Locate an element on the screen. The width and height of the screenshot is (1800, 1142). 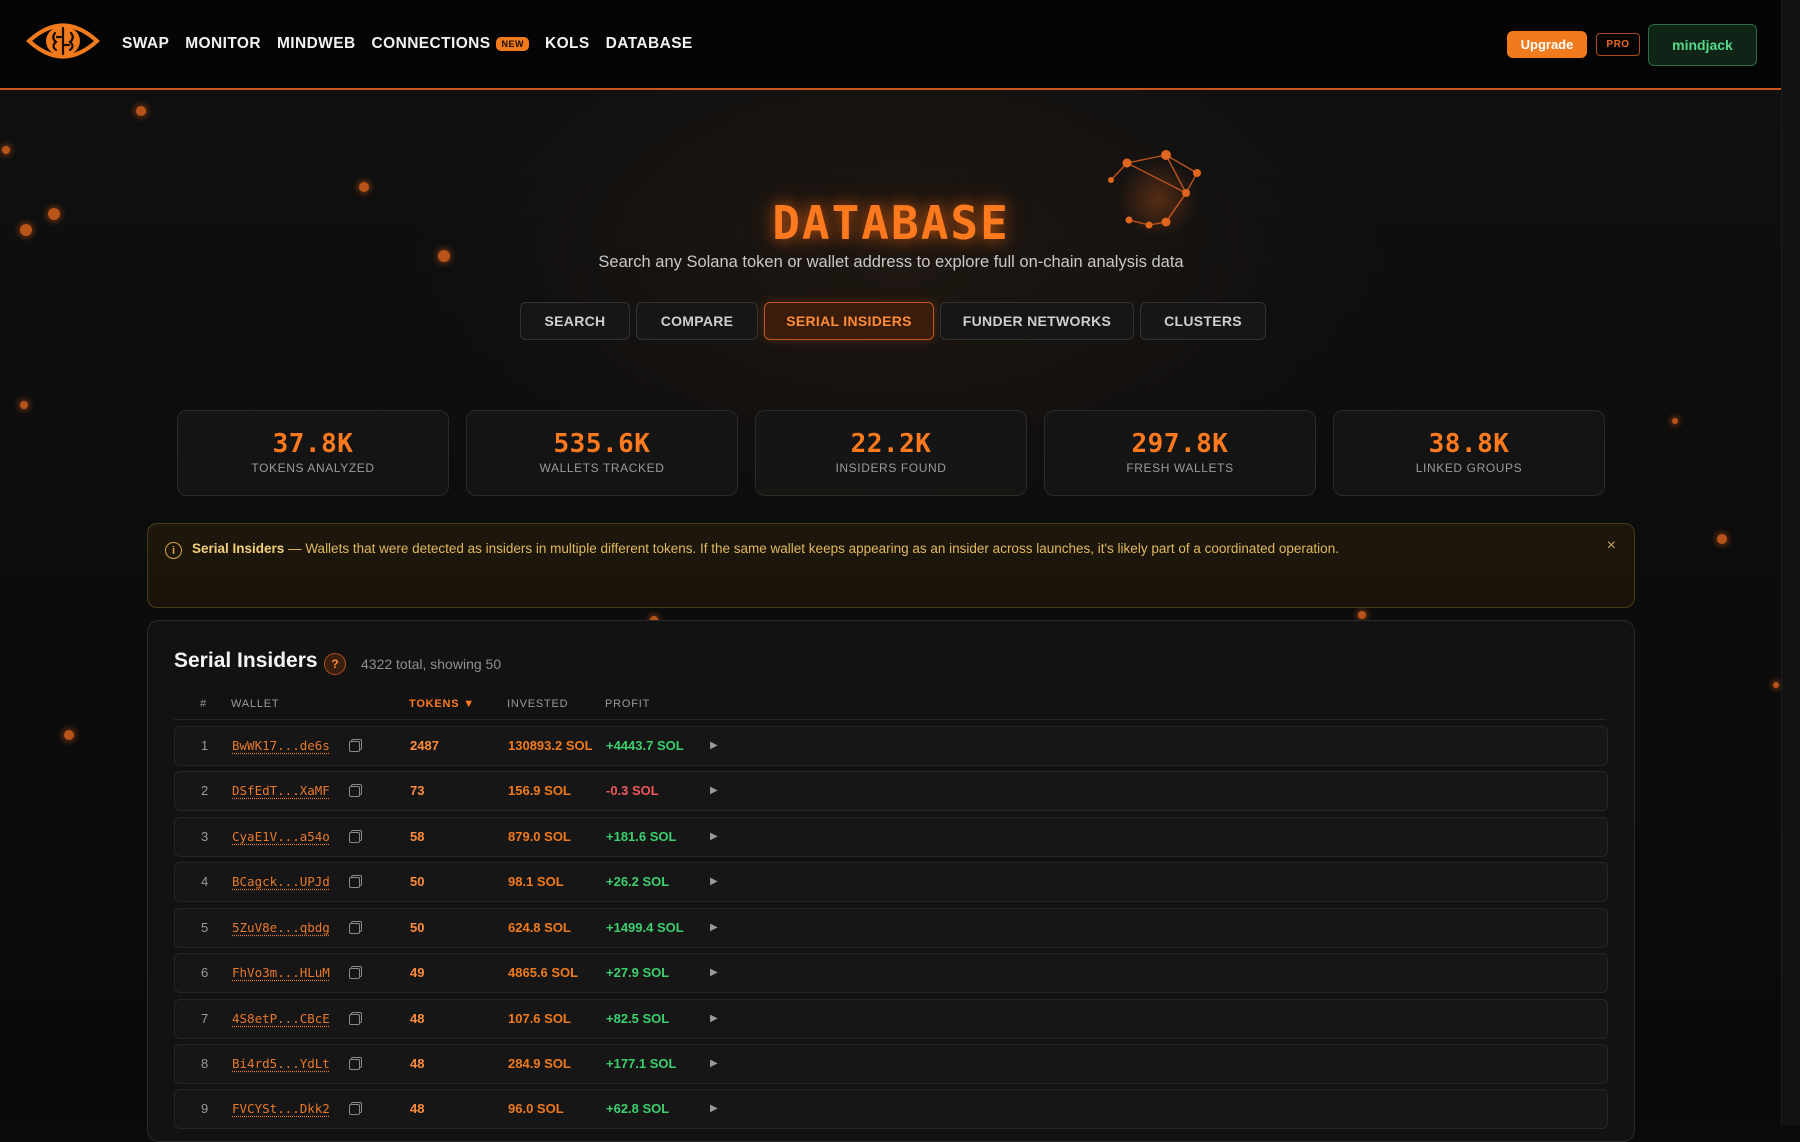
invested-amount: 98.1 SOL is located at coordinates (536, 881).